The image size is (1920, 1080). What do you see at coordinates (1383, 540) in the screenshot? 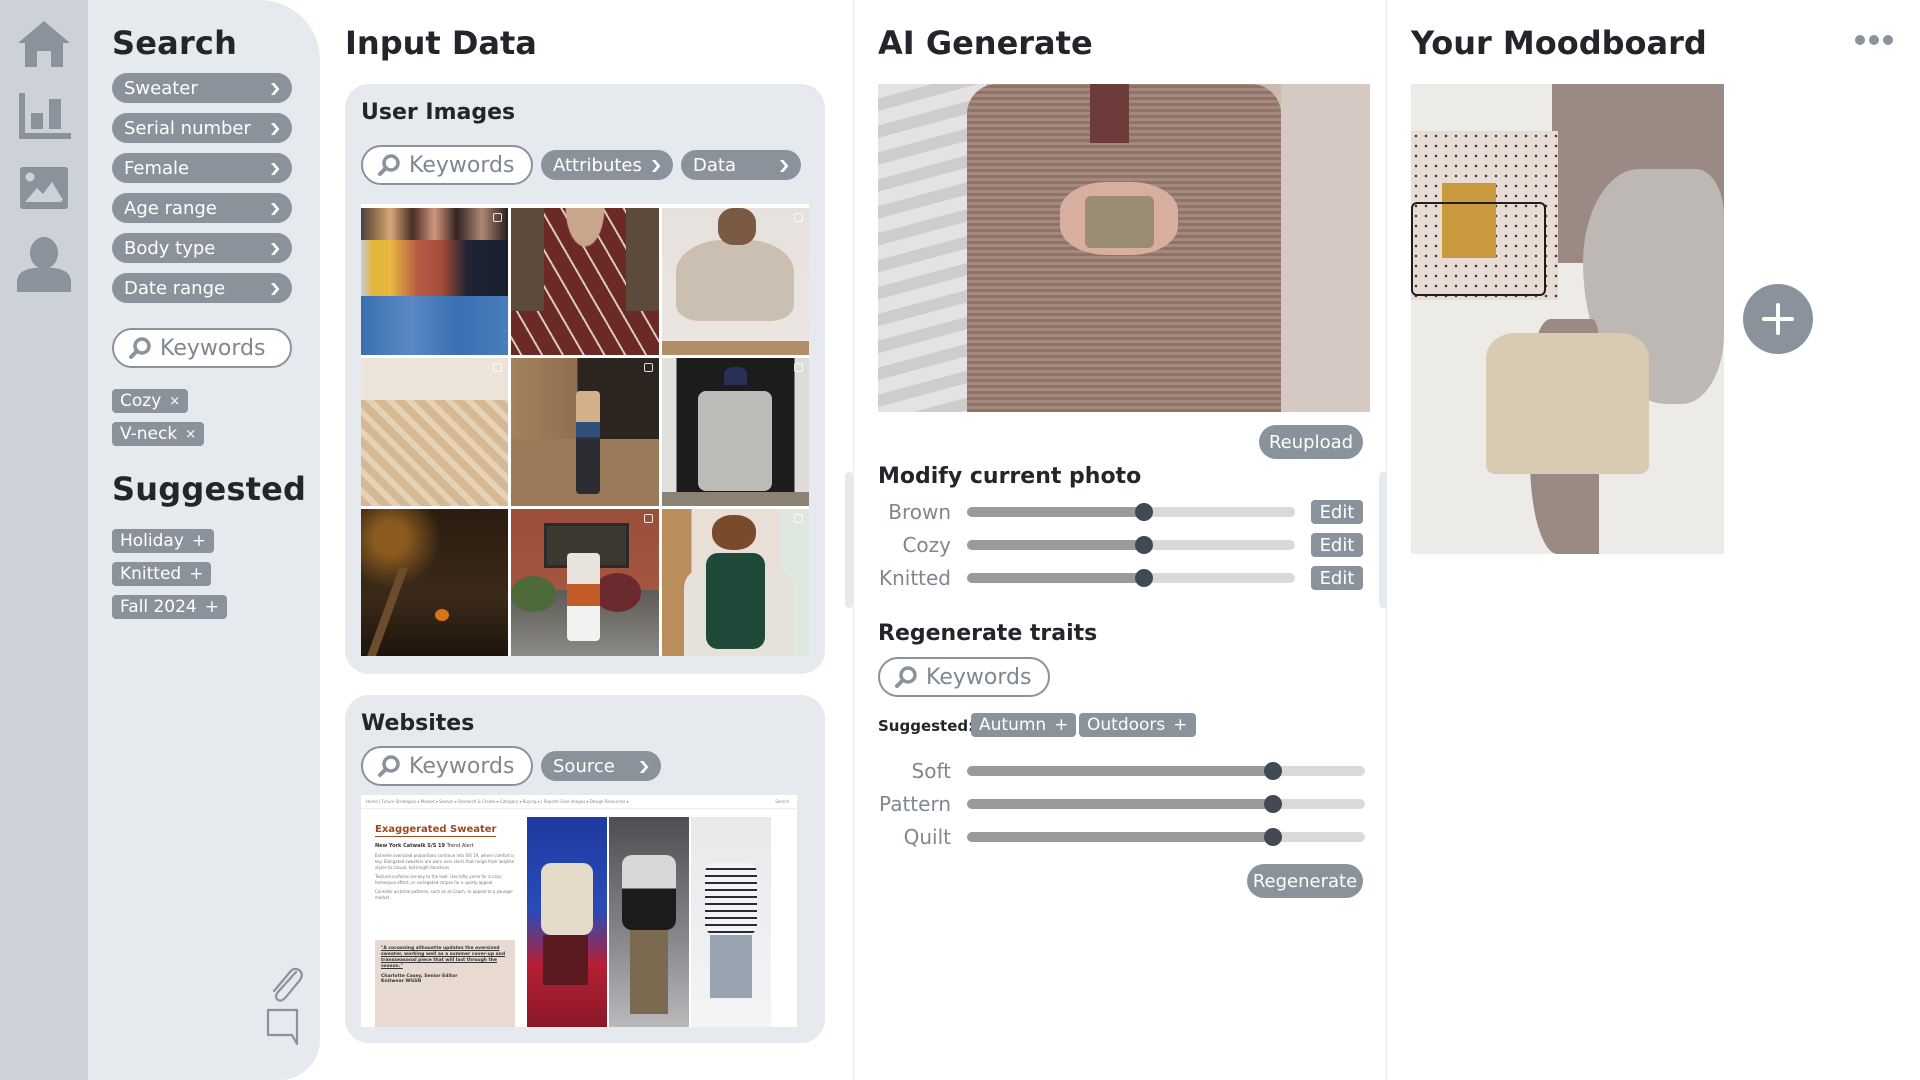
I see `resize-handle-right` at bounding box center [1383, 540].